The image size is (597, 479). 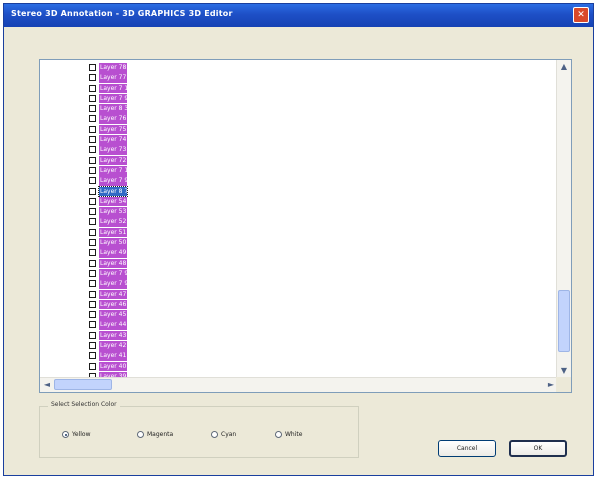 I want to click on list-item: Layer 42, so click(x=114, y=346).